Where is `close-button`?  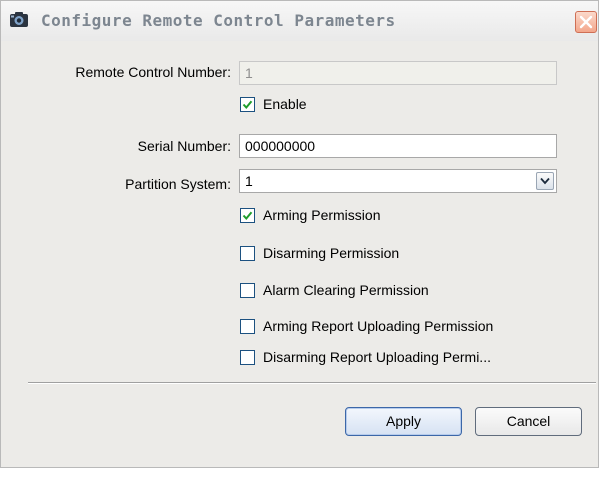
close-button is located at coordinates (586, 22).